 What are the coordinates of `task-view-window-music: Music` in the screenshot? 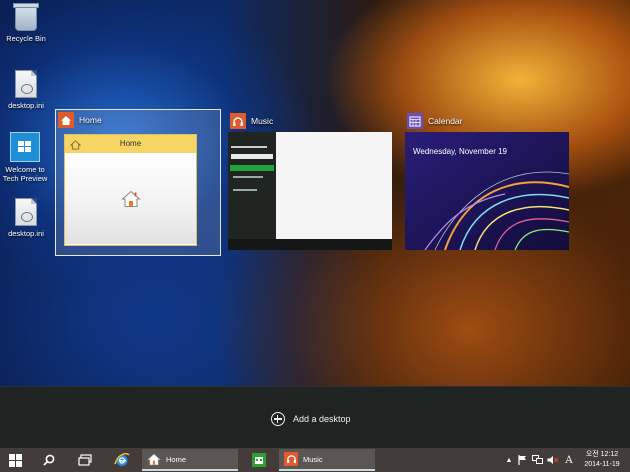 It's located at (310, 181).